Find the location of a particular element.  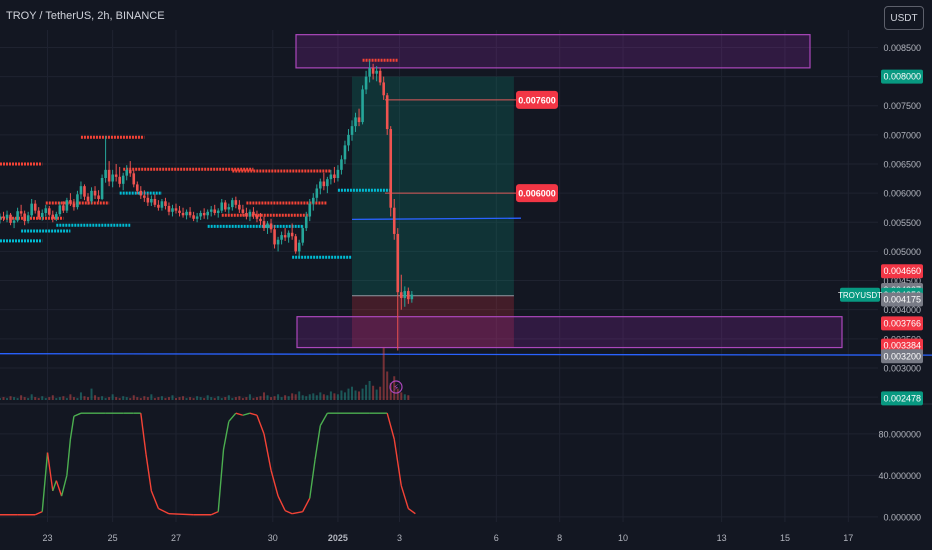

profit-zone is located at coordinates (433, 186).